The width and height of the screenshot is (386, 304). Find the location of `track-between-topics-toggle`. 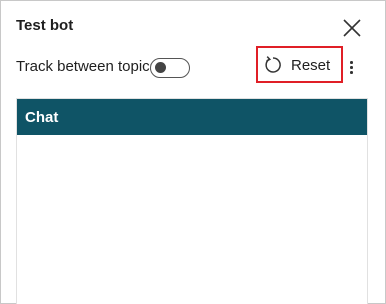

track-between-topics-toggle is located at coordinates (170, 68).